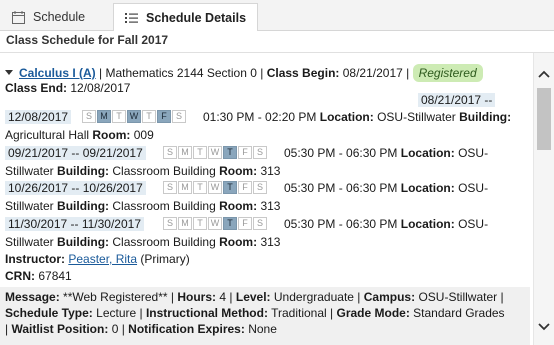  What do you see at coordinates (544, 72) in the screenshot?
I see `scroll-up-arrow-icon` at bounding box center [544, 72].